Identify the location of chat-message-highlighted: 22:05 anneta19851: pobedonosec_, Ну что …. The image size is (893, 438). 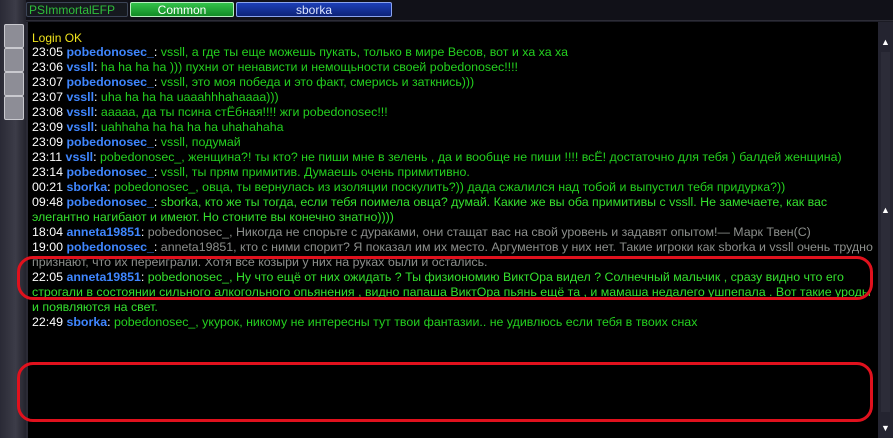
(451, 292).